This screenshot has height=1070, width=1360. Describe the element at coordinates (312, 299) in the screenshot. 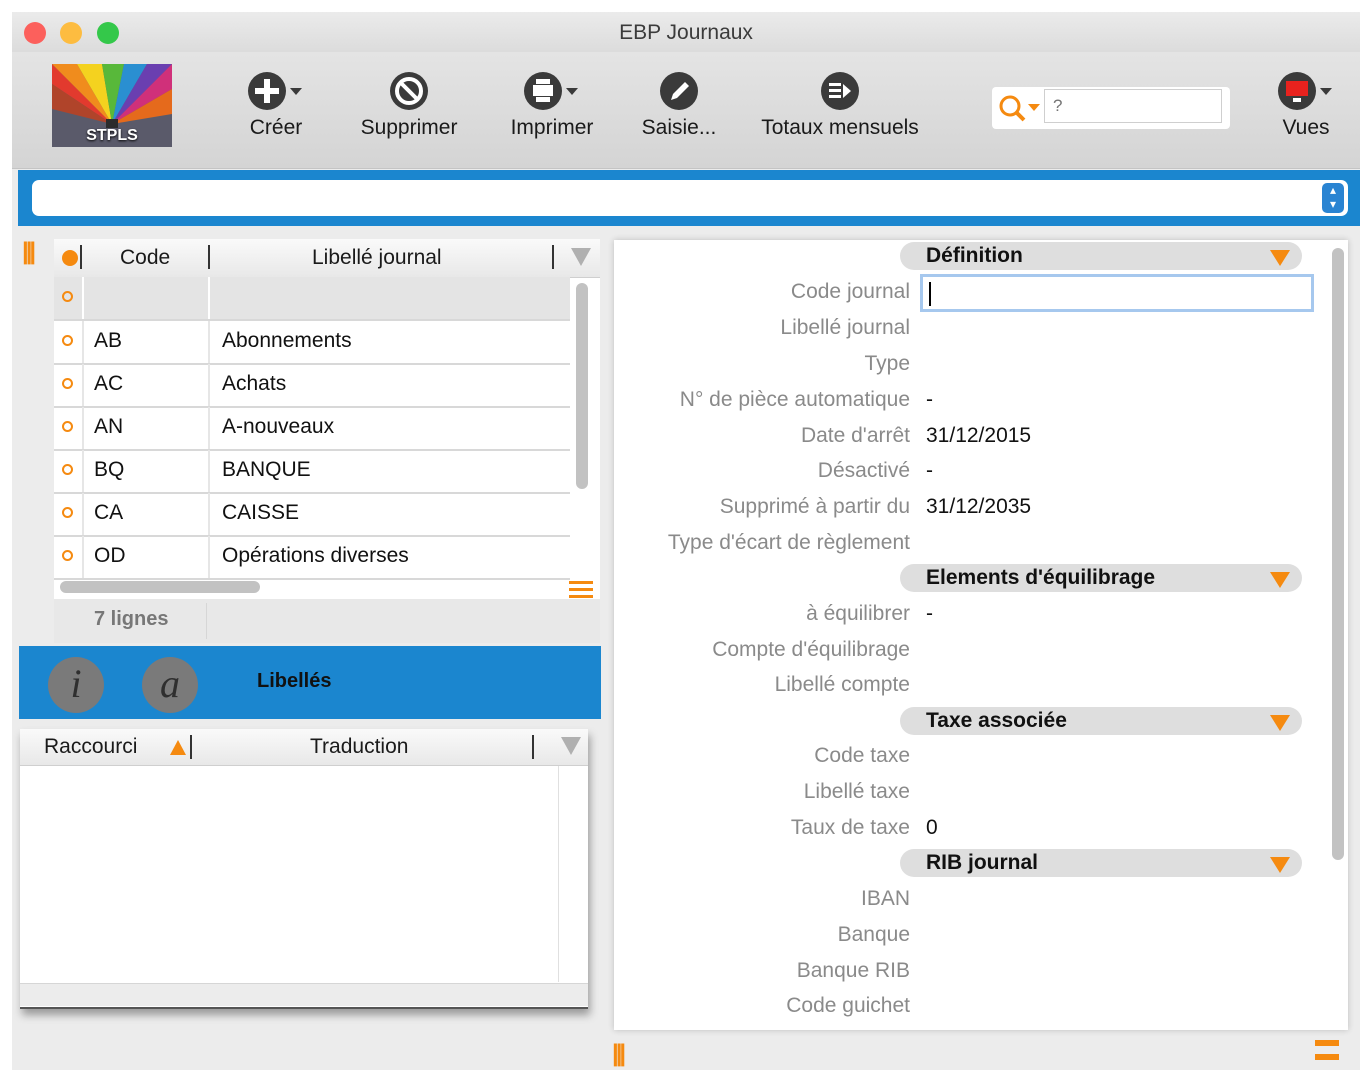

I see `table-row` at that location.